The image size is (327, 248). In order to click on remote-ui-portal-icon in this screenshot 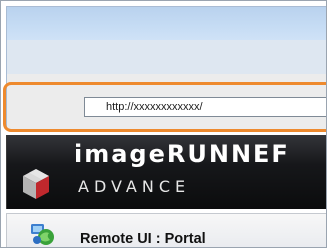, I will do `click(42, 234)`.